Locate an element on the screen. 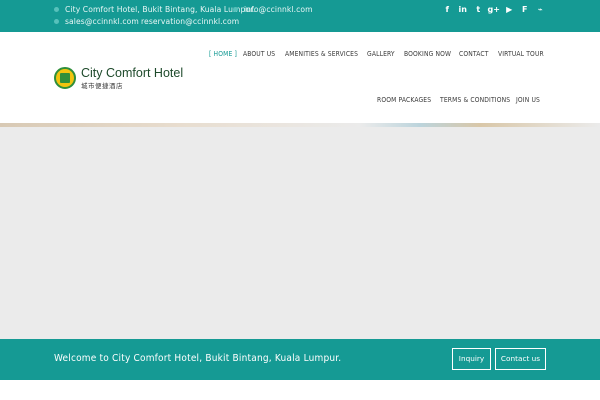 This screenshot has width=600, height=400. info-email-link: info@ccinnkl.com is located at coordinates (278, 9).